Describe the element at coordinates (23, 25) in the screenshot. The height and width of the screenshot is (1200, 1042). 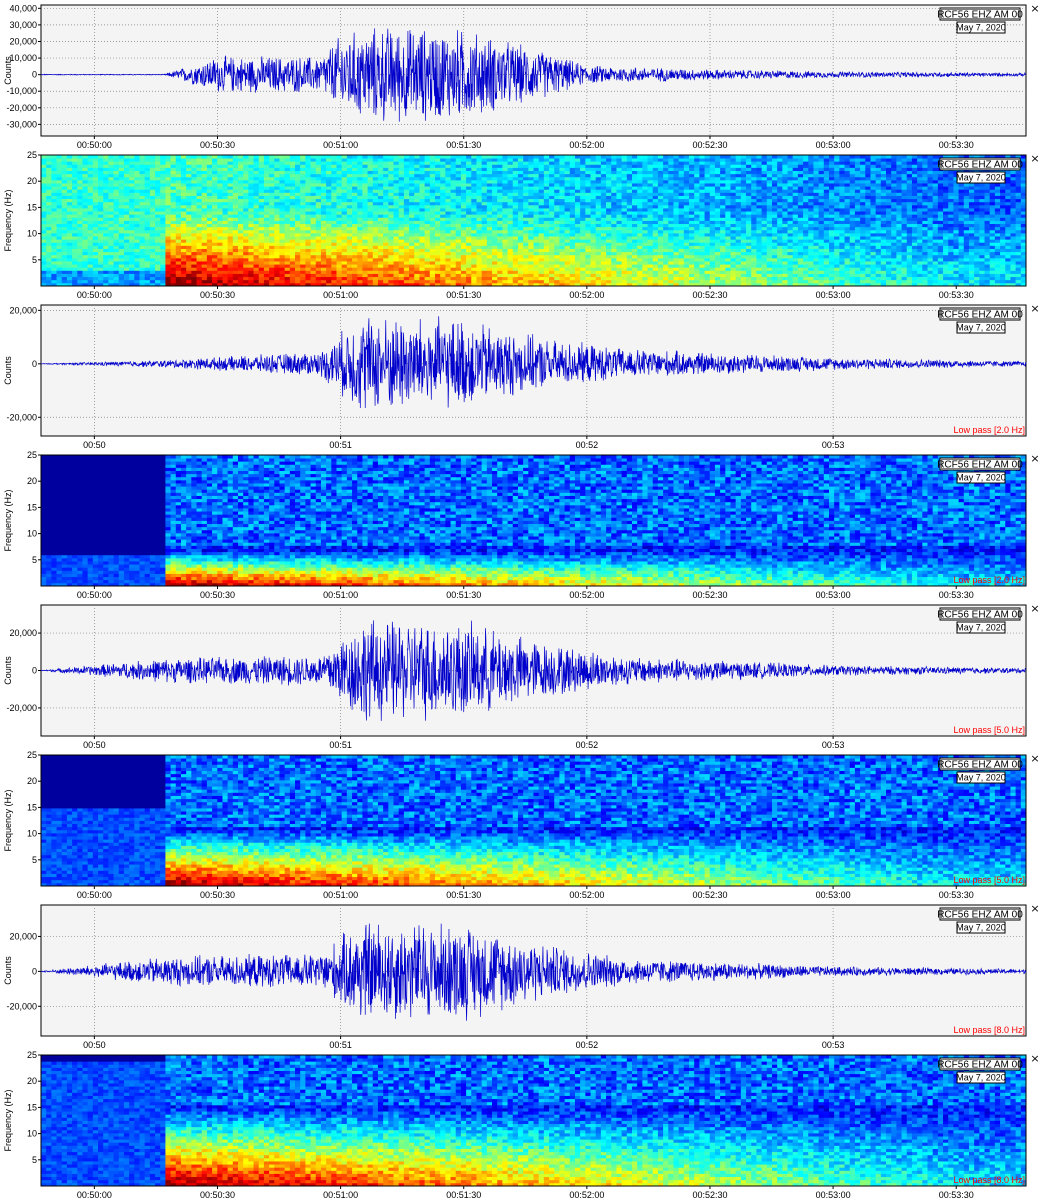
I see `y-tick-label: 30,000` at that location.